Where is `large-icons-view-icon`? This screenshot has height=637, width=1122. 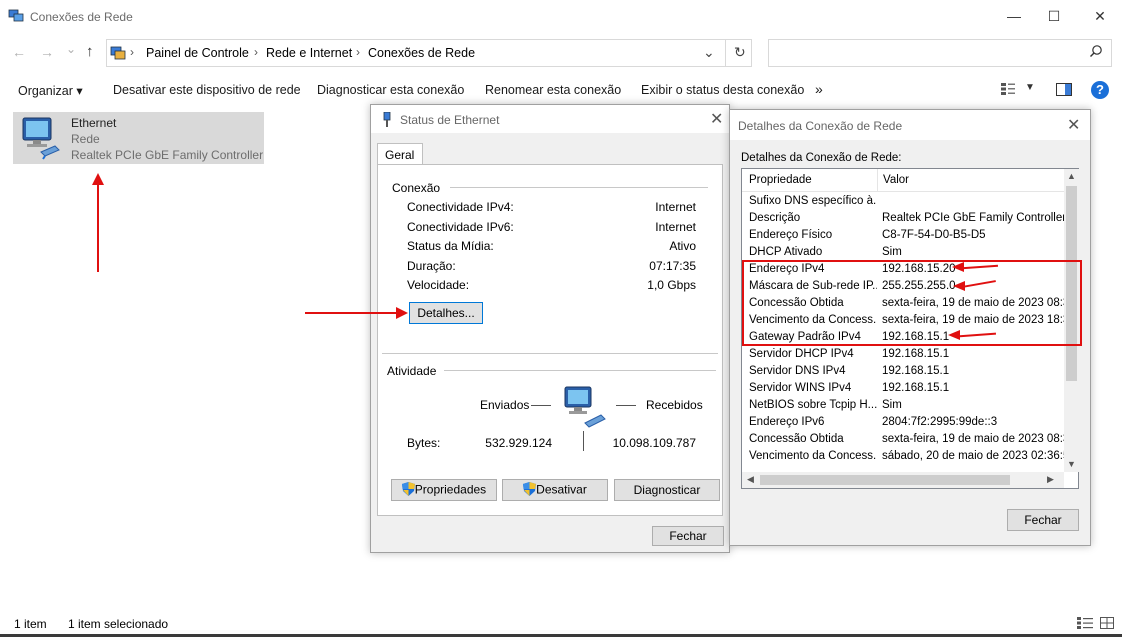 large-icons-view-icon is located at coordinates (1107, 624).